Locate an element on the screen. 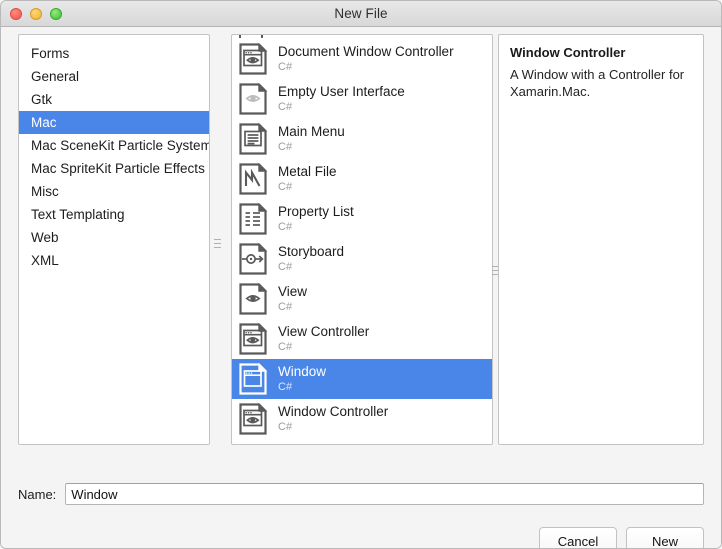 The image size is (722, 549). name-label: Name: is located at coordinates (37, 494).